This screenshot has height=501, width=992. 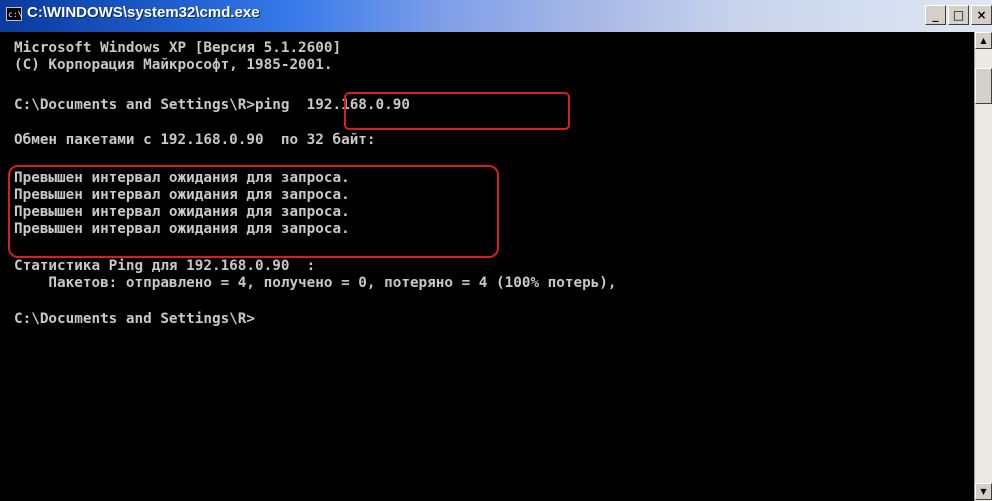 I want to click on statistics-line: Статистика Ping для 192.168.0.90 :, so click(x=165, y=266).